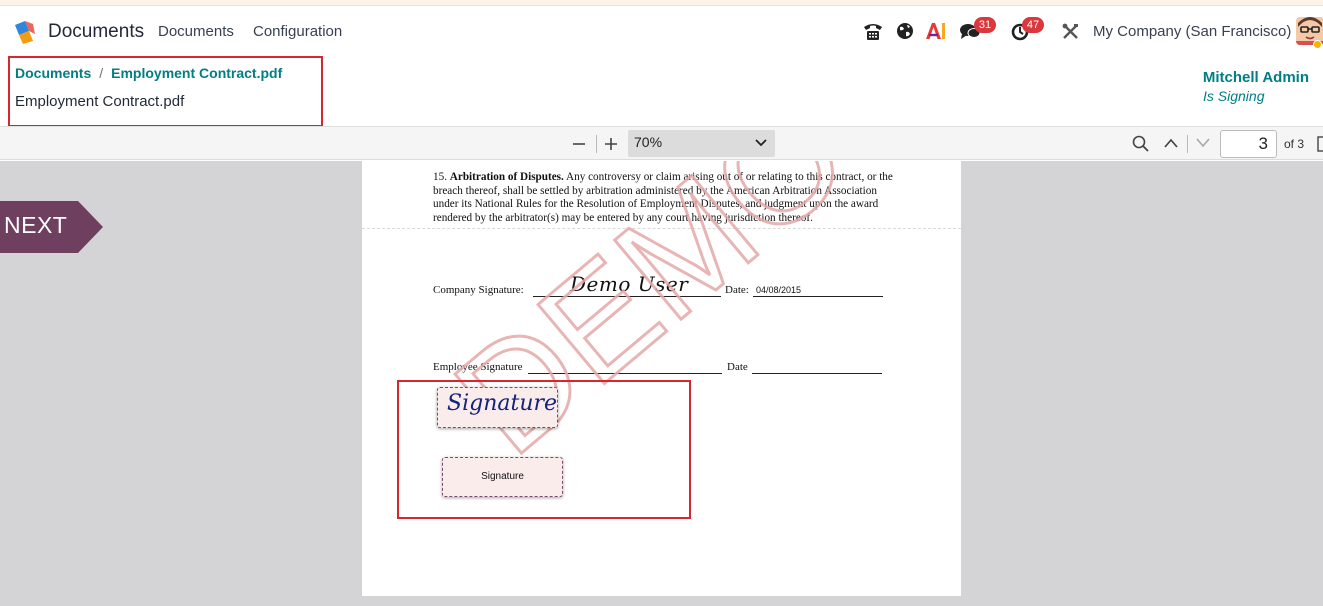 This screenshot has width=1323, height=606. What do you see at coordinates (196, 31) in the screenshot?
I see `menu-documents: Documents` at bounding box center [196, 31].